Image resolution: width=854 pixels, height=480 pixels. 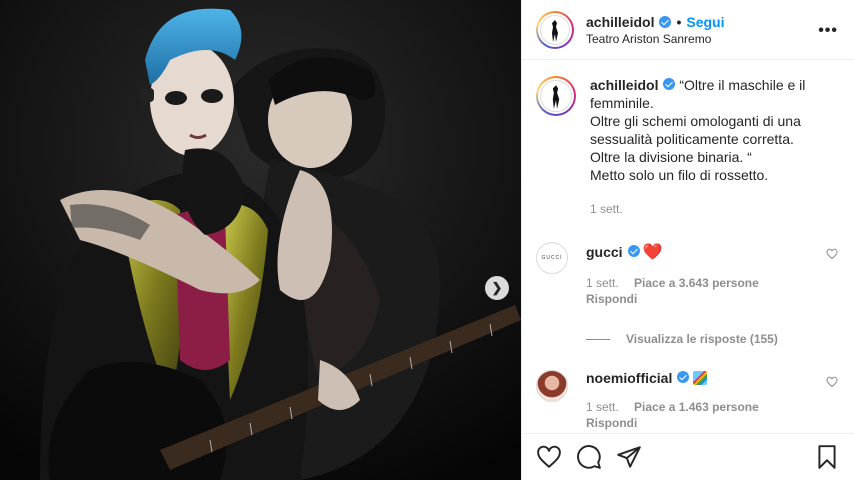 I want to click on author-avatar, so click(x=555, y=29).